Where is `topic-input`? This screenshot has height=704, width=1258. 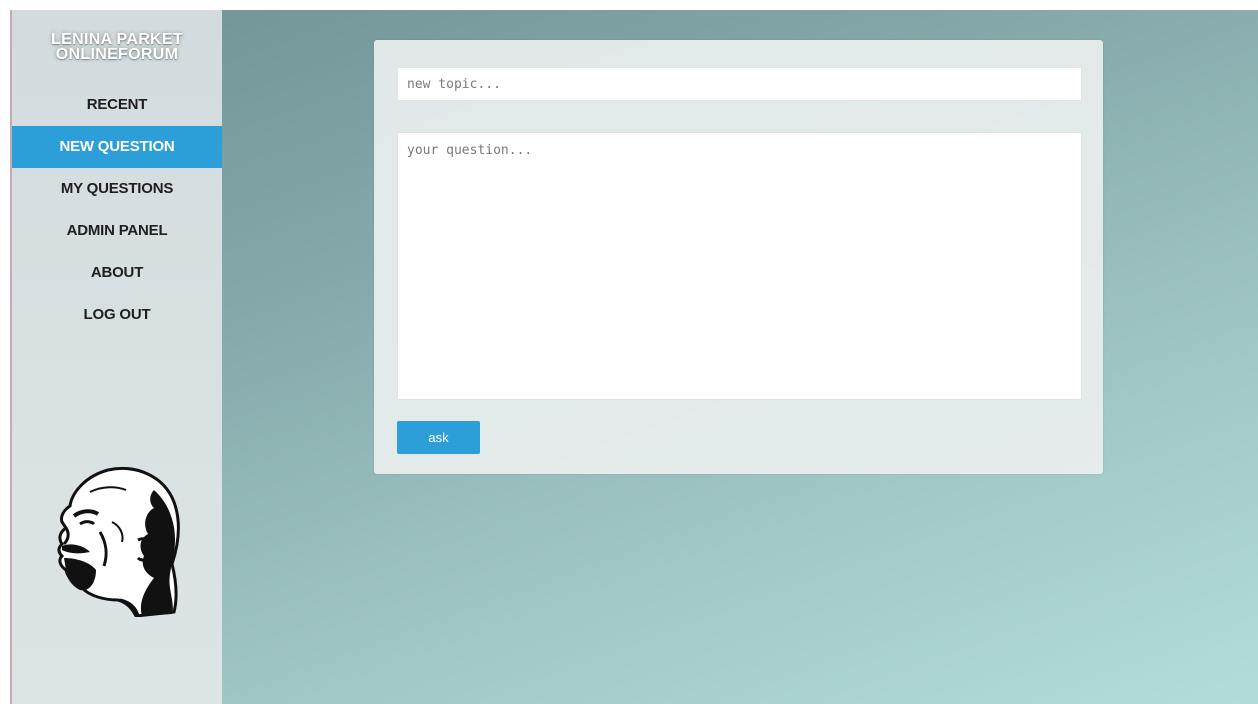 topic-input is located at coordinates (739, 84).